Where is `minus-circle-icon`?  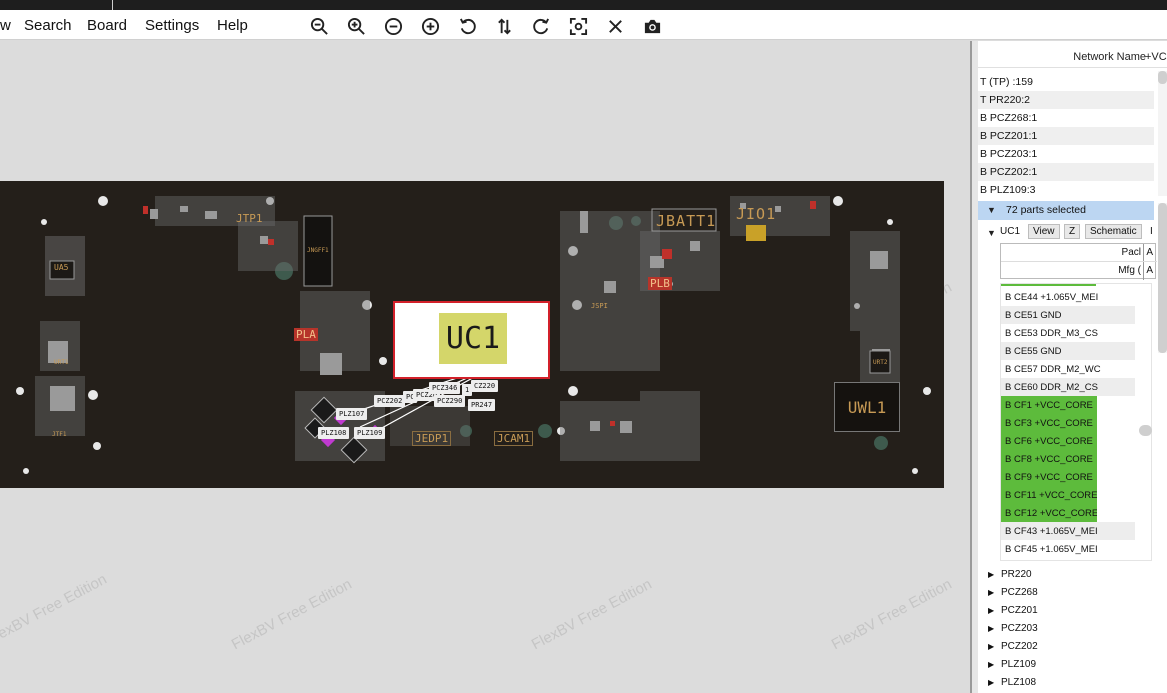
minus-circle-icon is located at coordinates (393, 26).